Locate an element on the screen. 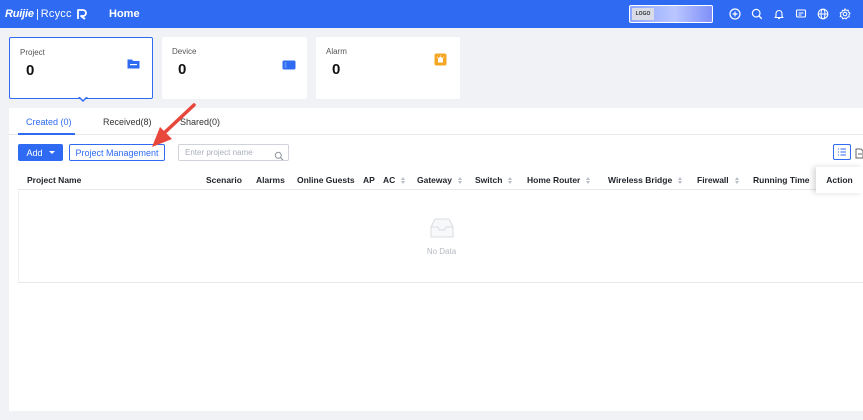 The width and height of the screenshot is (863, 420). column-wireless-bridge: Wireless Bridge is located at coordinates (645, 180).